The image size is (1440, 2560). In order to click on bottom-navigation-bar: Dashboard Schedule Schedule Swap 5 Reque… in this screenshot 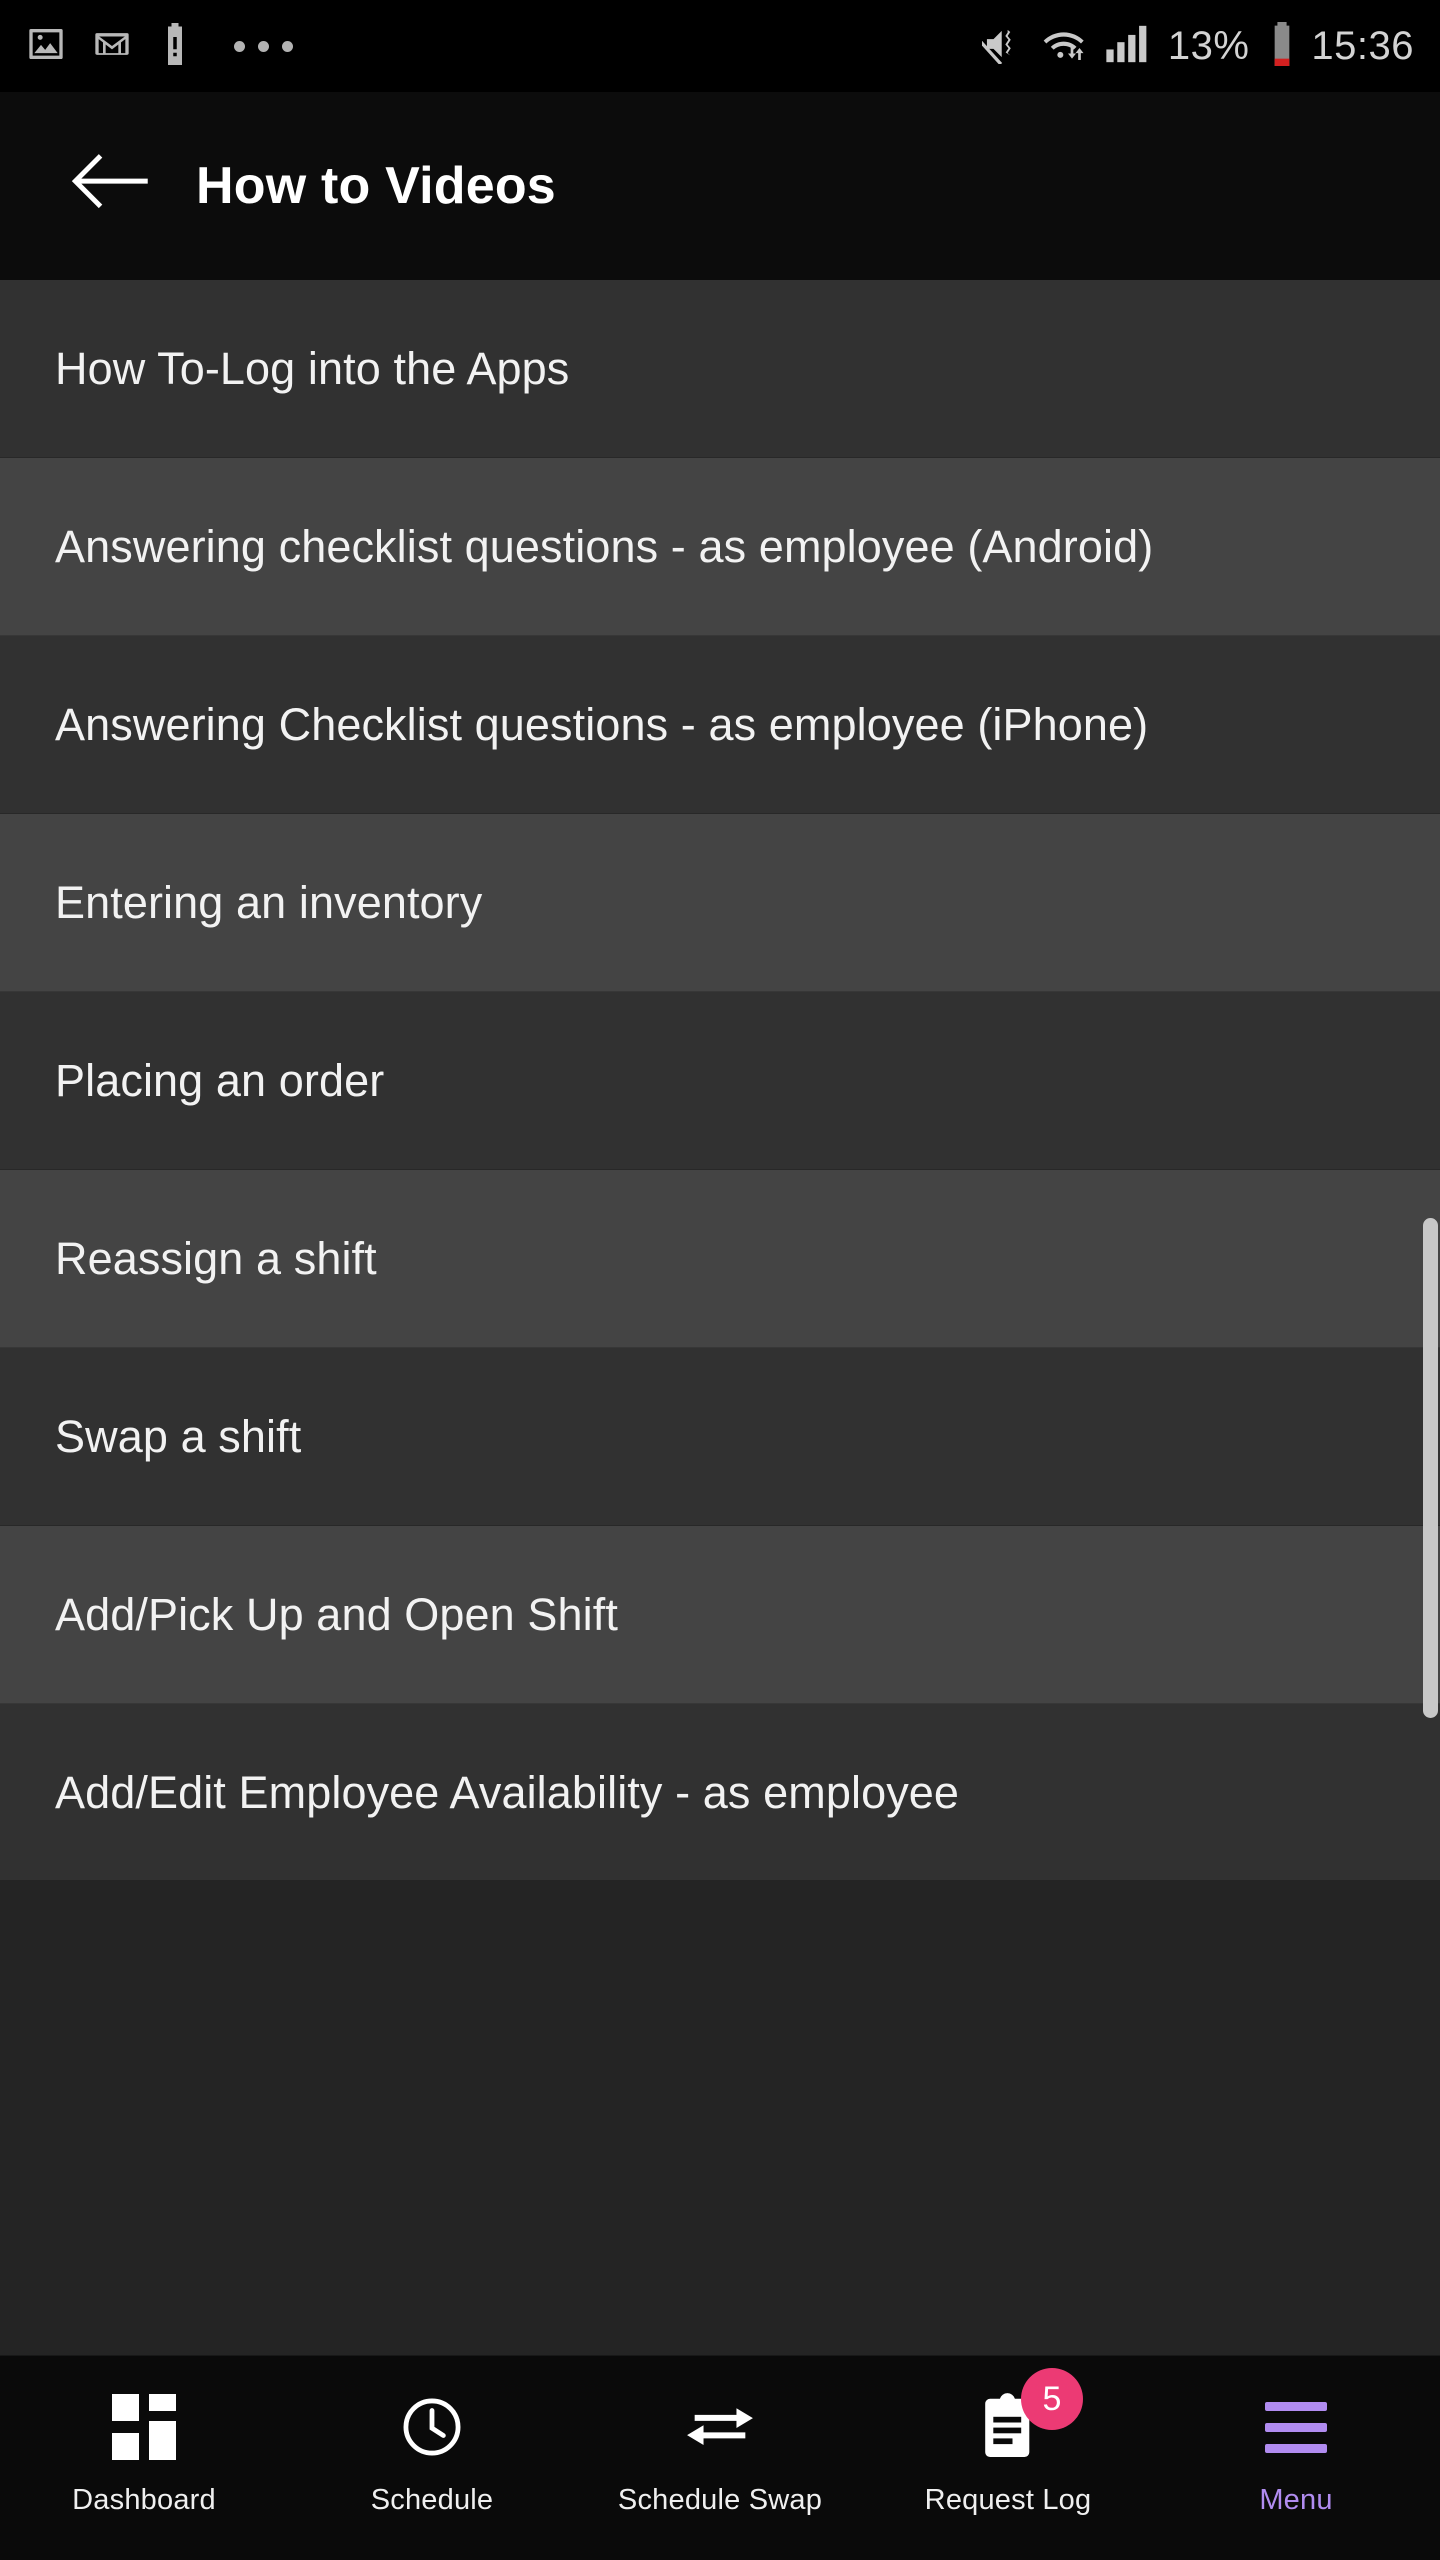, I will do `click(720, 2457)`.